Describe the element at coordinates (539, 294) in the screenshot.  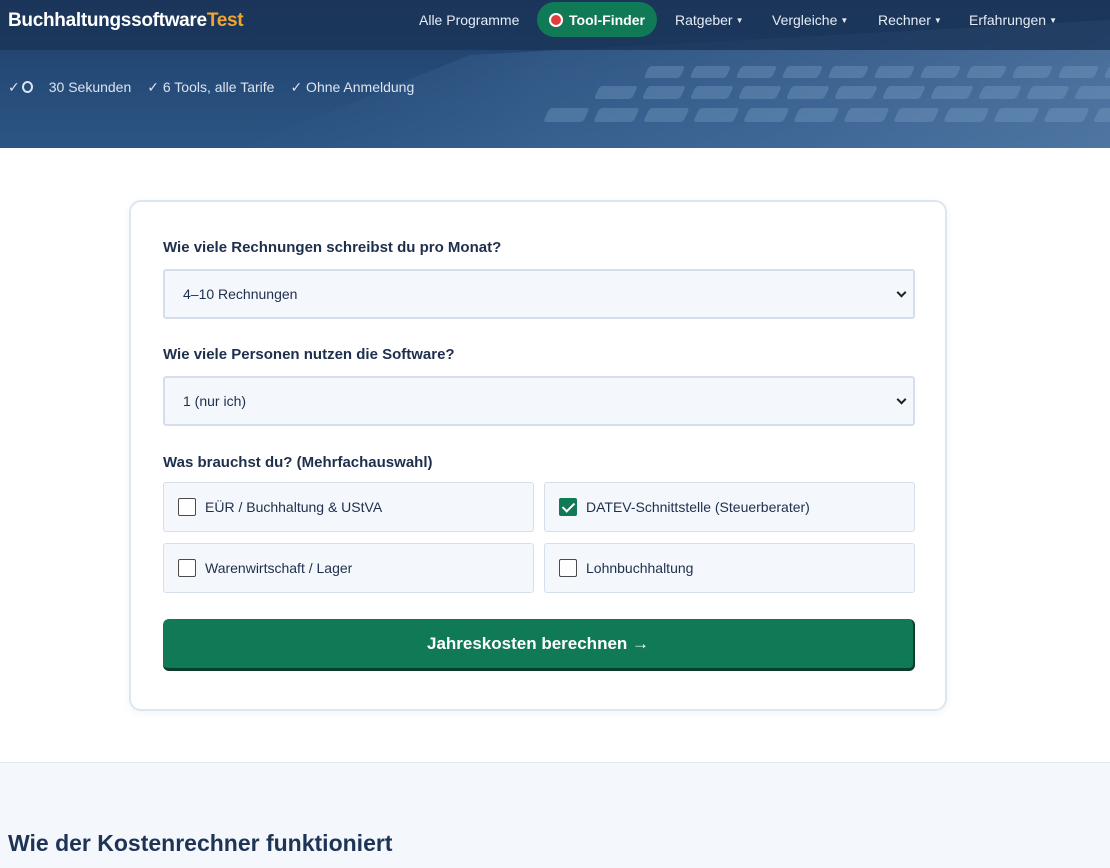
I see `invoices-select: 4–10 Rechnungen` at that location.